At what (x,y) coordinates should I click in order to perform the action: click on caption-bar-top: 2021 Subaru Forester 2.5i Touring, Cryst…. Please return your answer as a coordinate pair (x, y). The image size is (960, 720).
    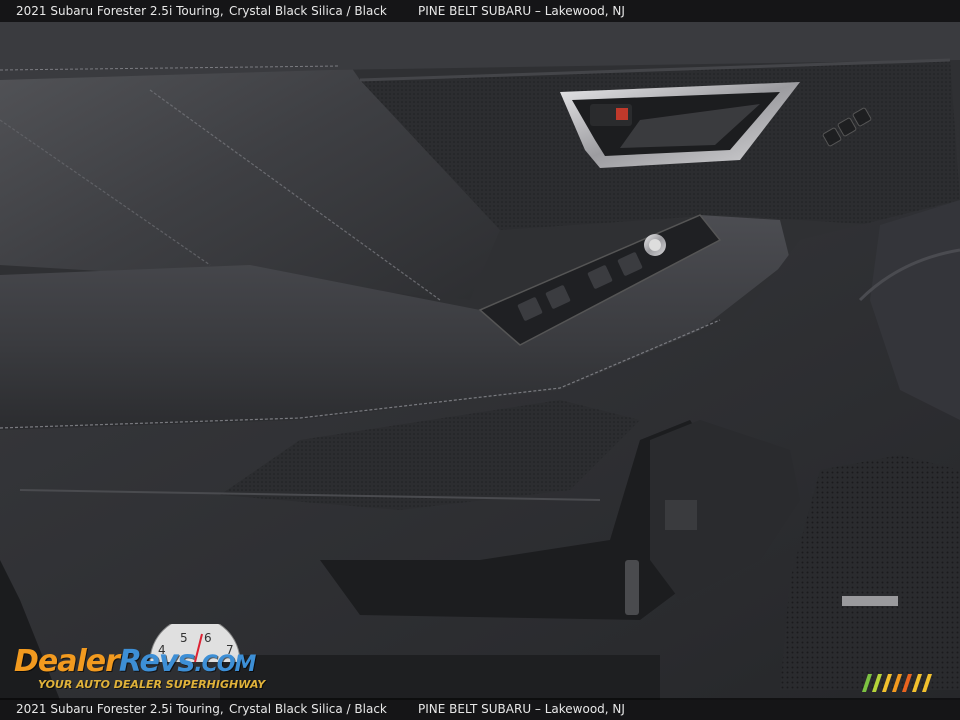
    Looking at the image, I should click on (480, 11).